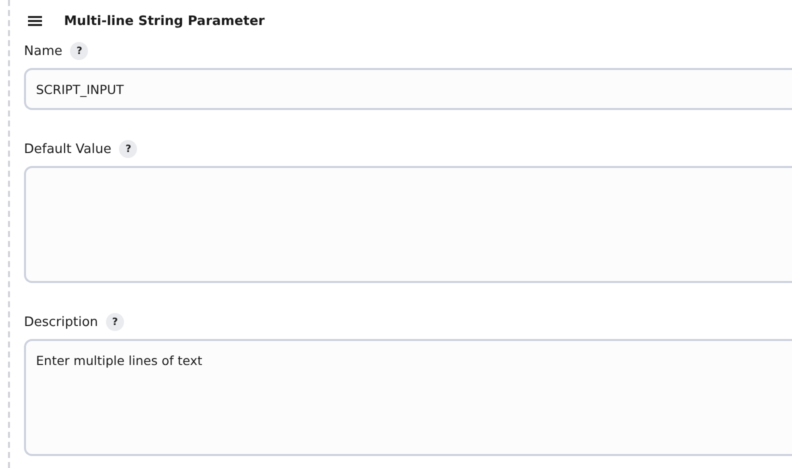 The image size is (792, 468). What do you see at coordinates (408, 89) in the screenshot?
I see `input-field: SCRIPT_INPUT` at bounding box center [408, 89].